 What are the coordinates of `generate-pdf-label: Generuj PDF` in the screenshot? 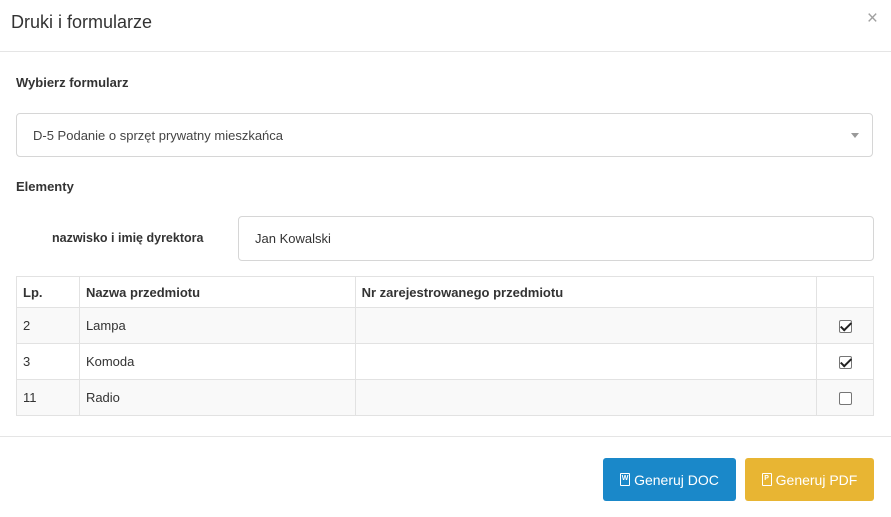 It's located at (816, 479).